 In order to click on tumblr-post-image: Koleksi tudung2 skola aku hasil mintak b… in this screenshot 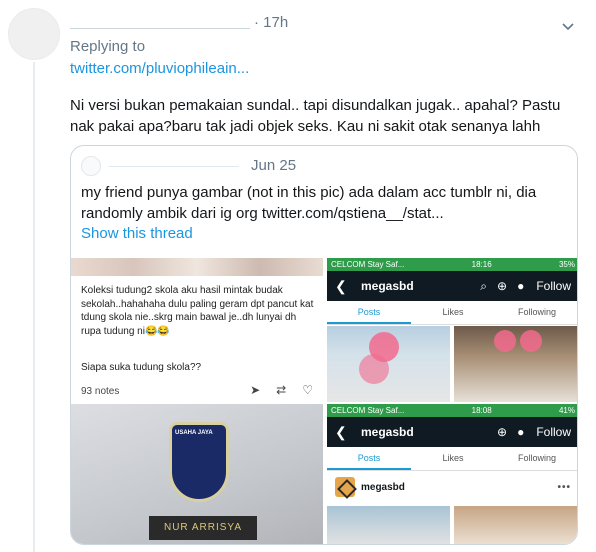, I will do `click(197, 330)`.